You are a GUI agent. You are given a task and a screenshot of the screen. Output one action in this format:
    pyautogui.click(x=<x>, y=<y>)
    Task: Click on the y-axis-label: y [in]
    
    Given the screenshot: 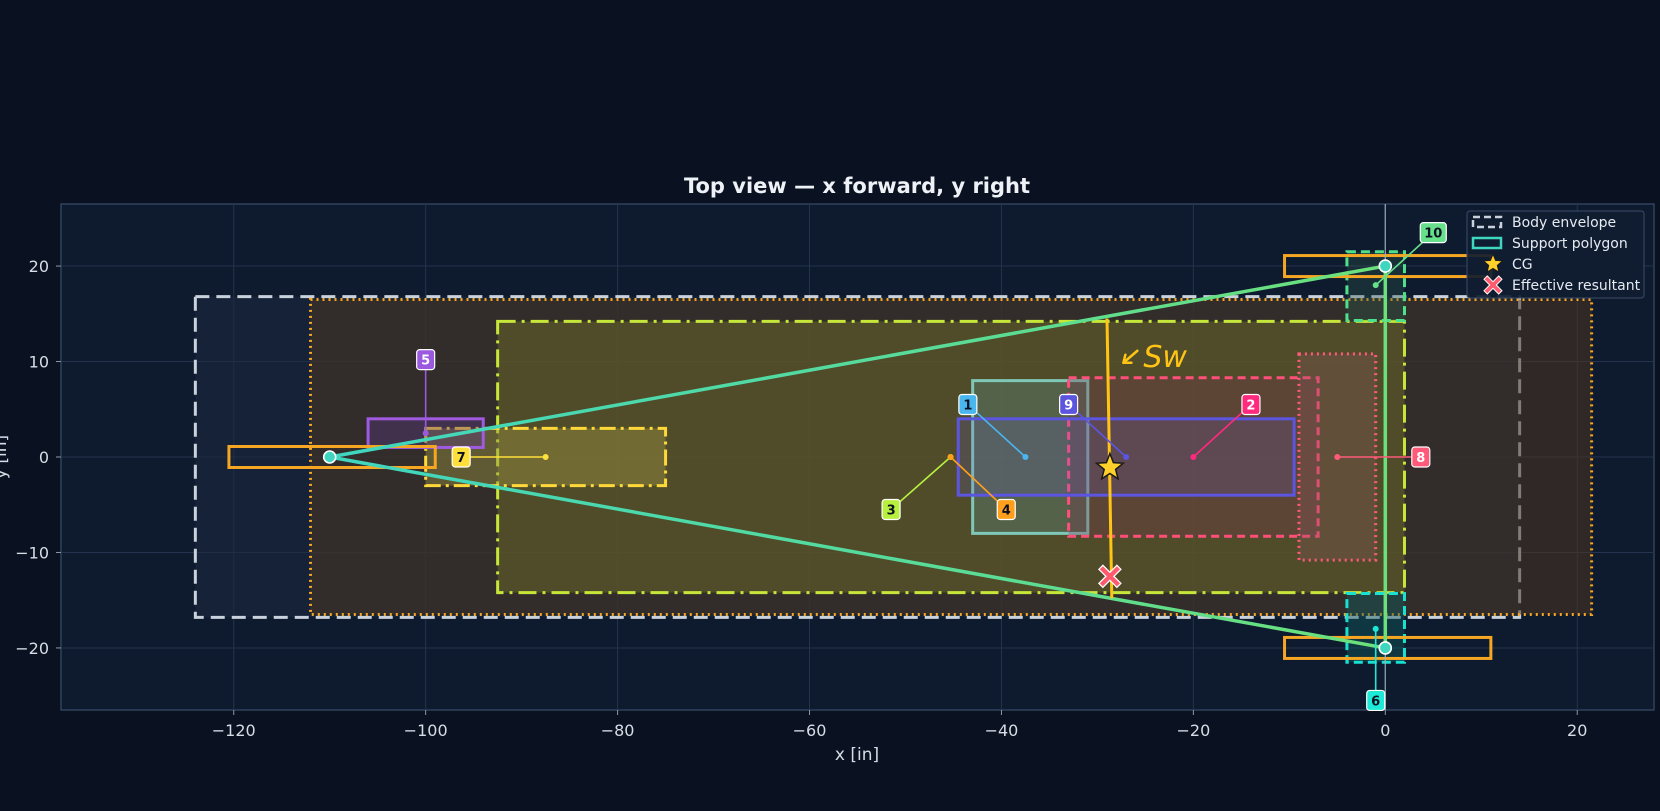 What is the action you would take?
    pyautogui.click(x=5, y=457)
    